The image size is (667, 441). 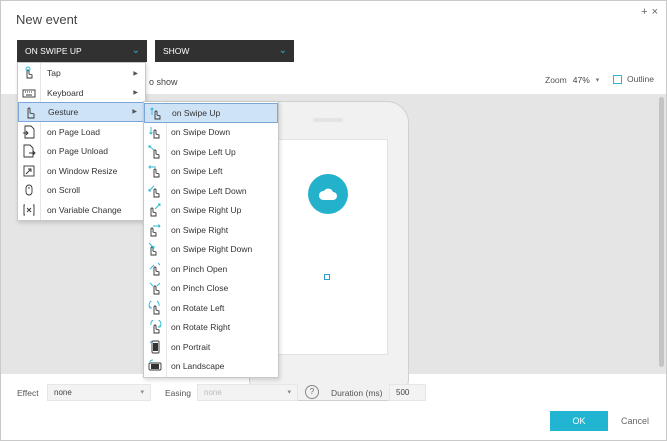 What do you see at coordinates (661, 232) in the screenshot?
I see `canvas-scrollbar` at bounding box center [661, 232].